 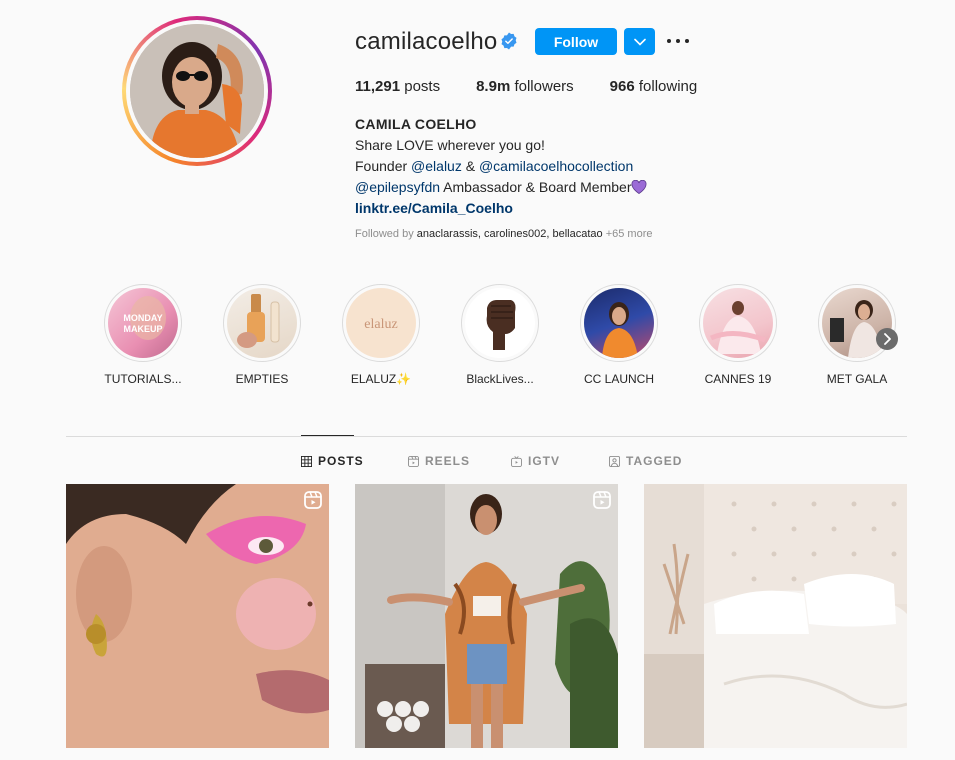 I want to click on svg-text: MONDAY, so click(x=142, y=318).